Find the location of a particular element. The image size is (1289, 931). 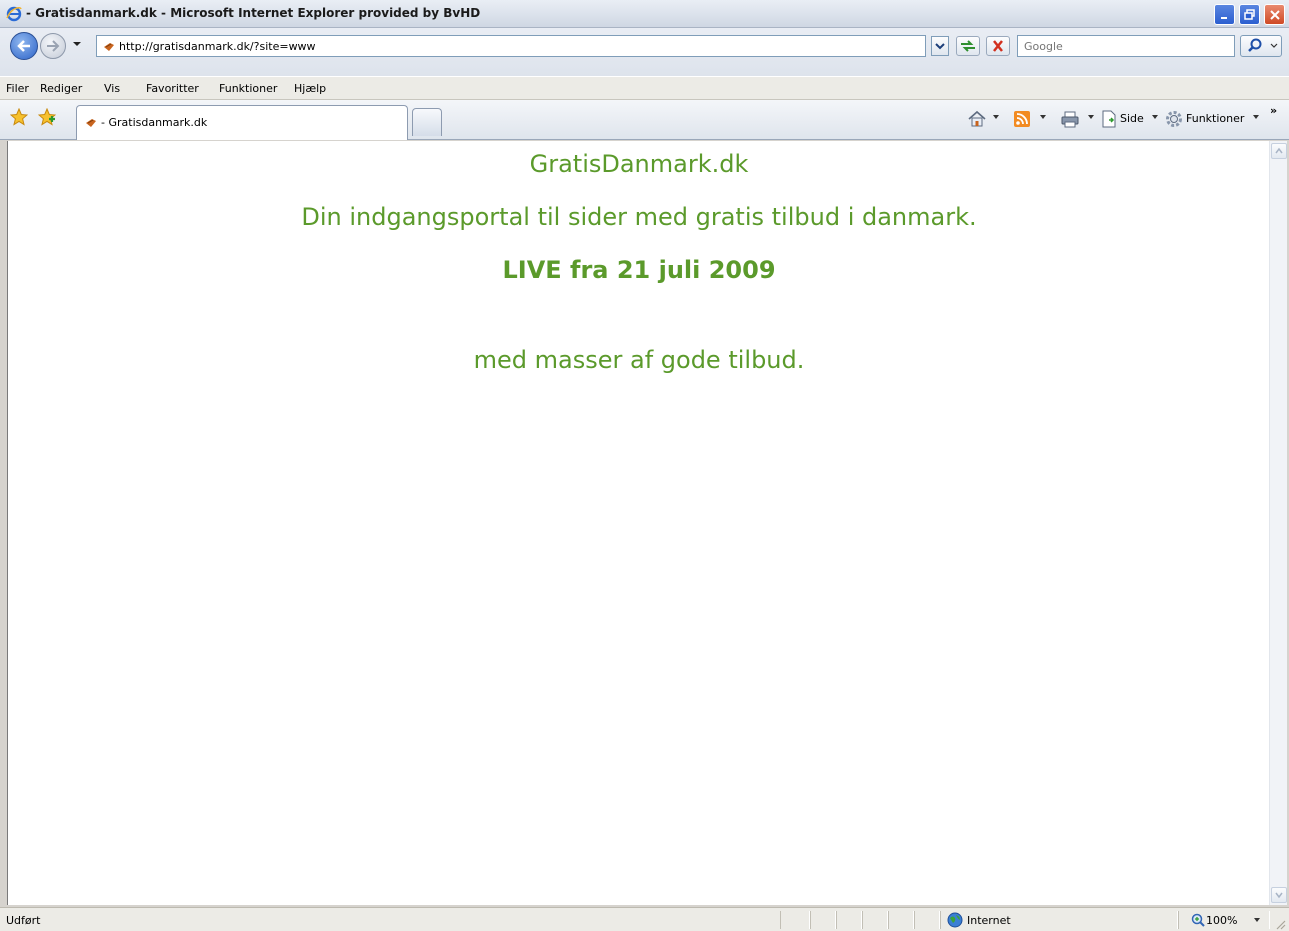

restore-icon is located at coordinates (1249, 14).